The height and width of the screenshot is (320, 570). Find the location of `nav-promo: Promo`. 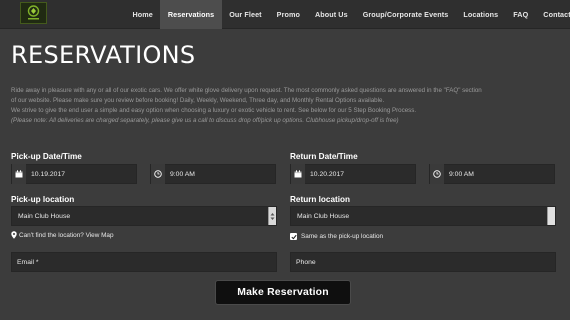

nav-promo: Promo is located at coordinates (288, 14).